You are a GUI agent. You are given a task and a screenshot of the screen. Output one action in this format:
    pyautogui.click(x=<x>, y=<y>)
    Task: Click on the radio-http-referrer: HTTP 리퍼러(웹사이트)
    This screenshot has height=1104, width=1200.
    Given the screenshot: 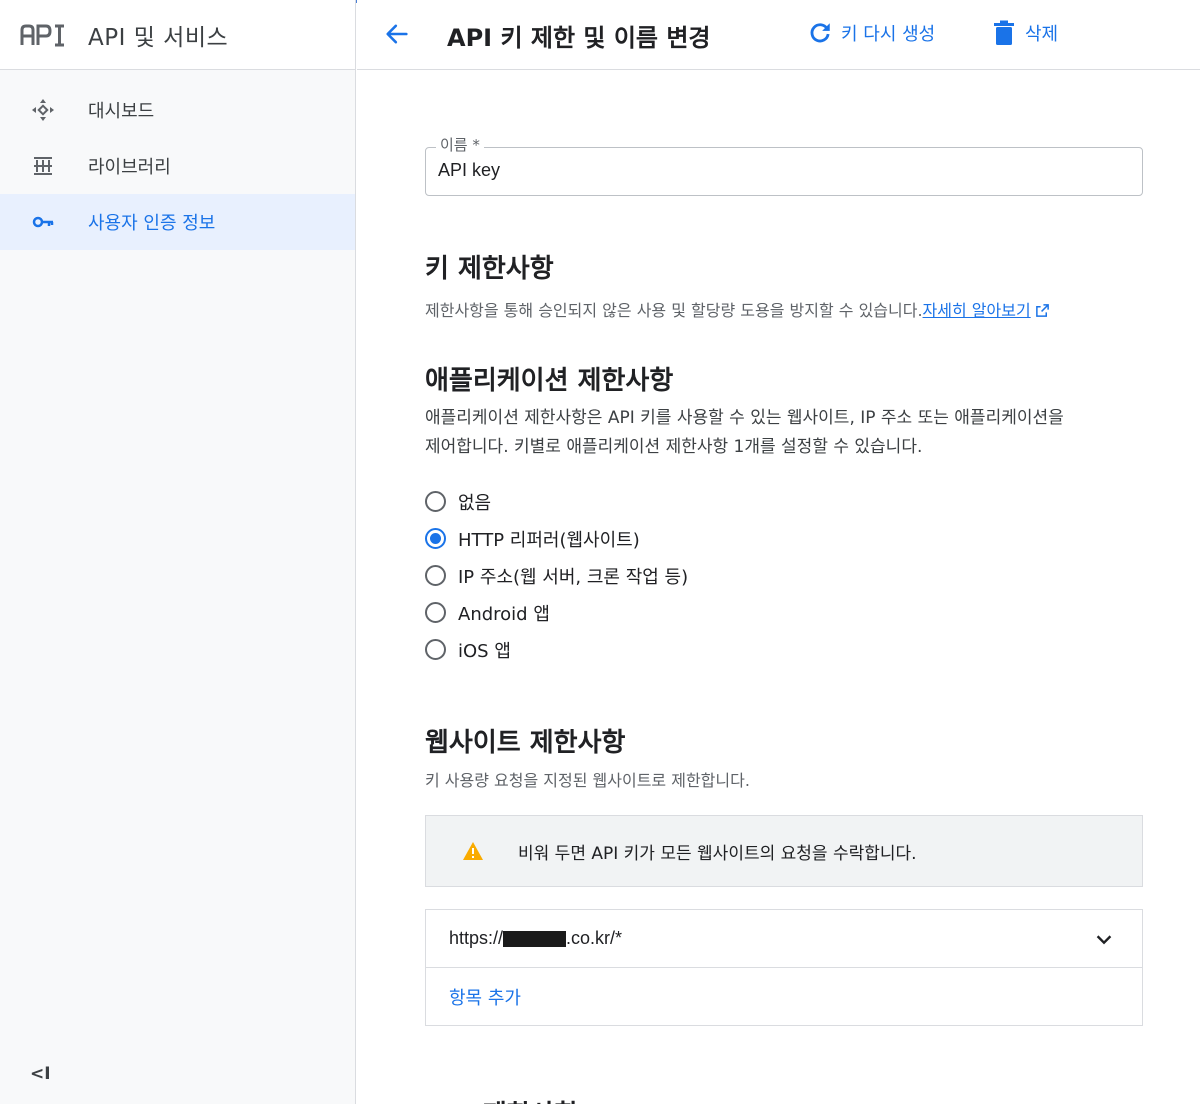 What is the action you would take?
    pyautogui.click(x=556, y=538)
    